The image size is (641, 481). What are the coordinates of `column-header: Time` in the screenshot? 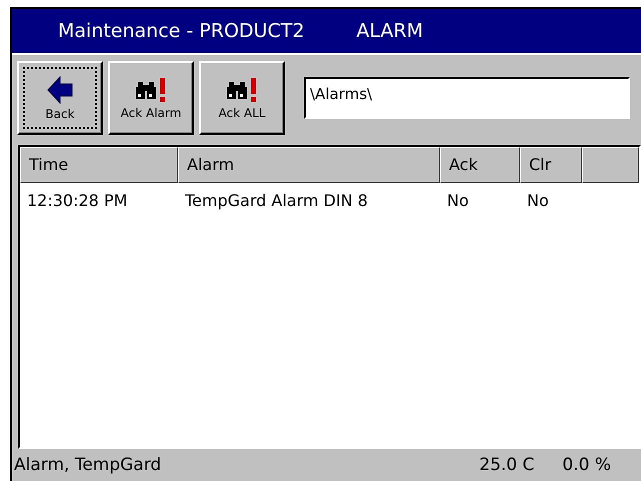 It's located at (99, 165).